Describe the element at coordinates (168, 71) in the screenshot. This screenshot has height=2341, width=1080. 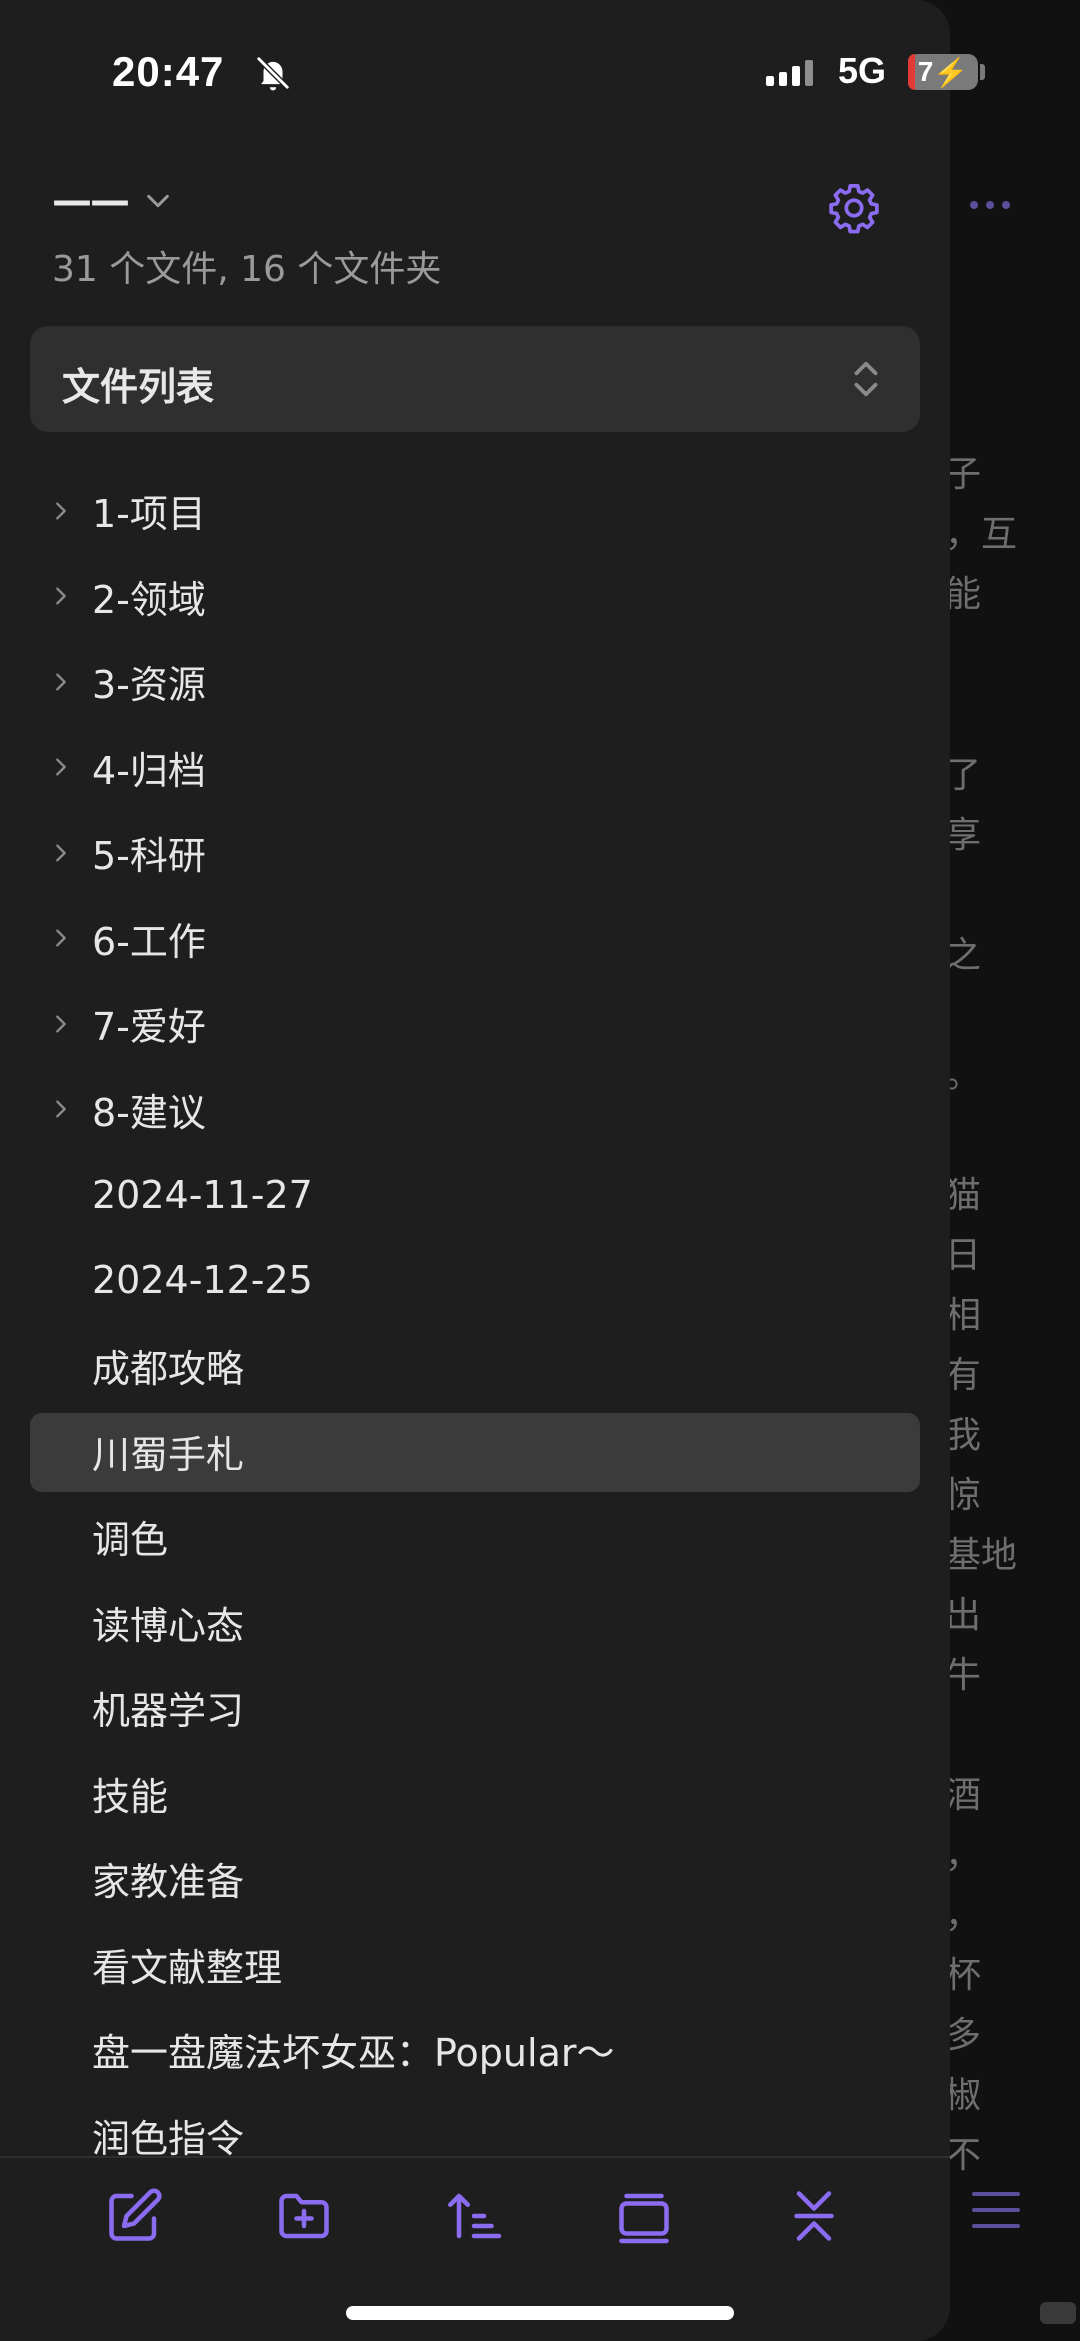
I see `status-time: 20:47` at that location.